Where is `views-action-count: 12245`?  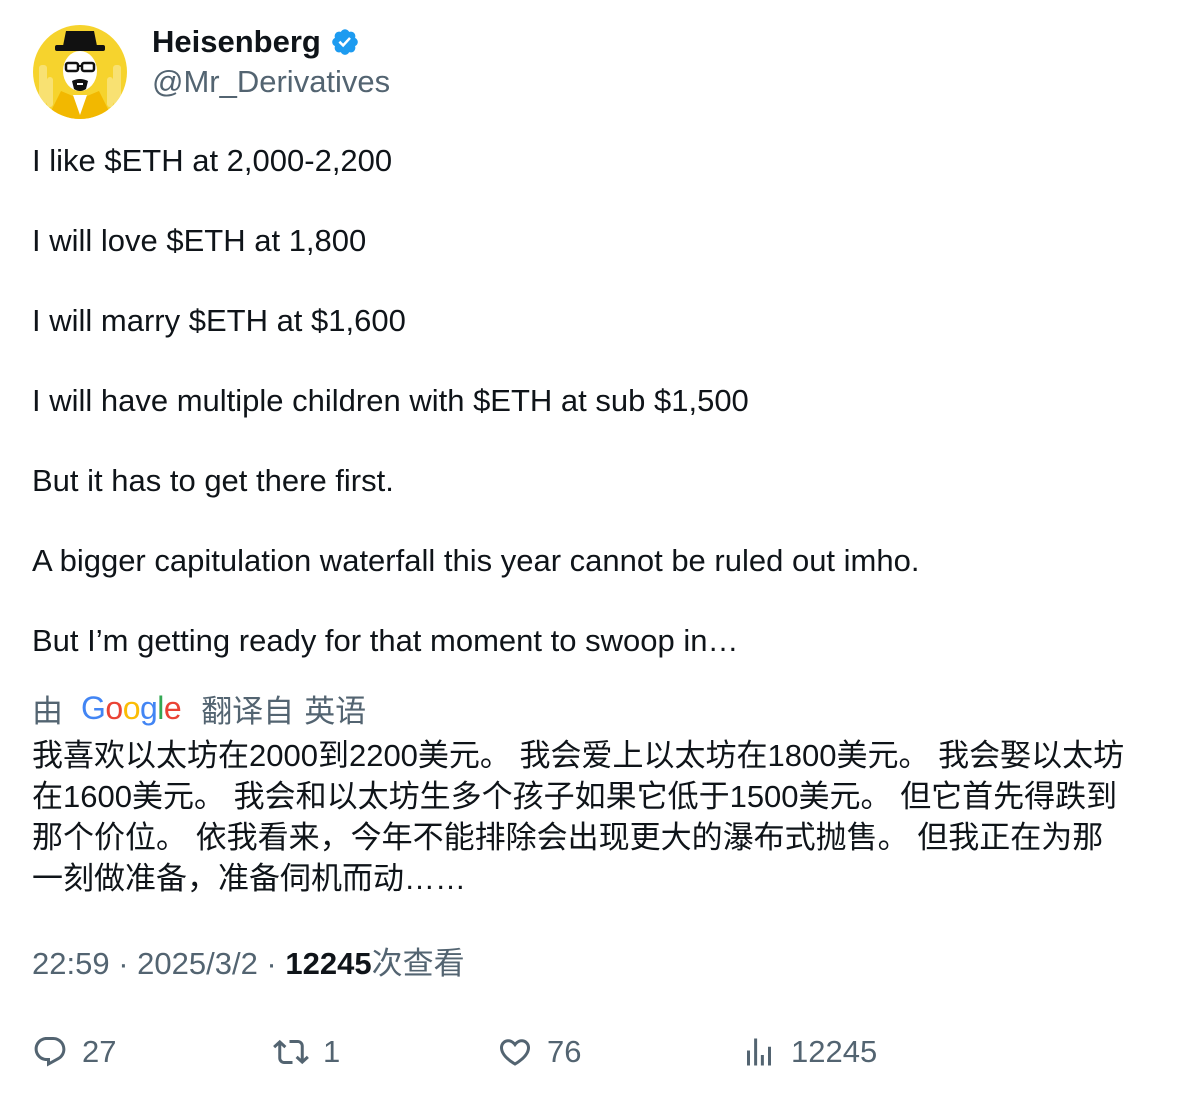 views-action-count: 12245 is located at coordinates (834, 1051).